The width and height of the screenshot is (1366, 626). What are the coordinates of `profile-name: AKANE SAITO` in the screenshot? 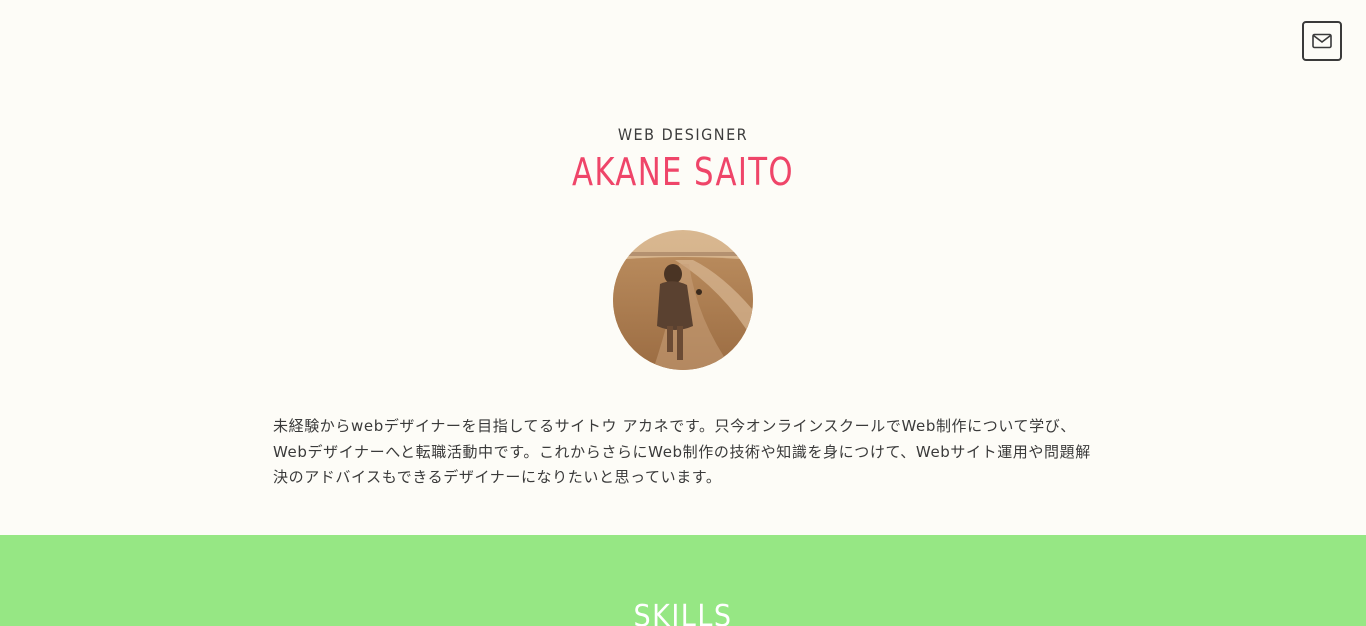 It's located at (682, 172).